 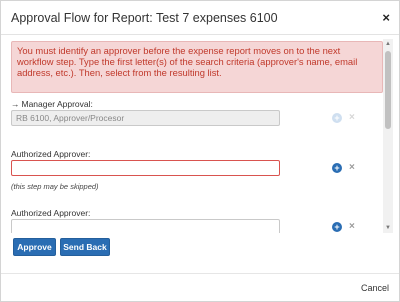 I want to click on manager-approval-label: → Manager Approval:, so click(x=52, y=104).